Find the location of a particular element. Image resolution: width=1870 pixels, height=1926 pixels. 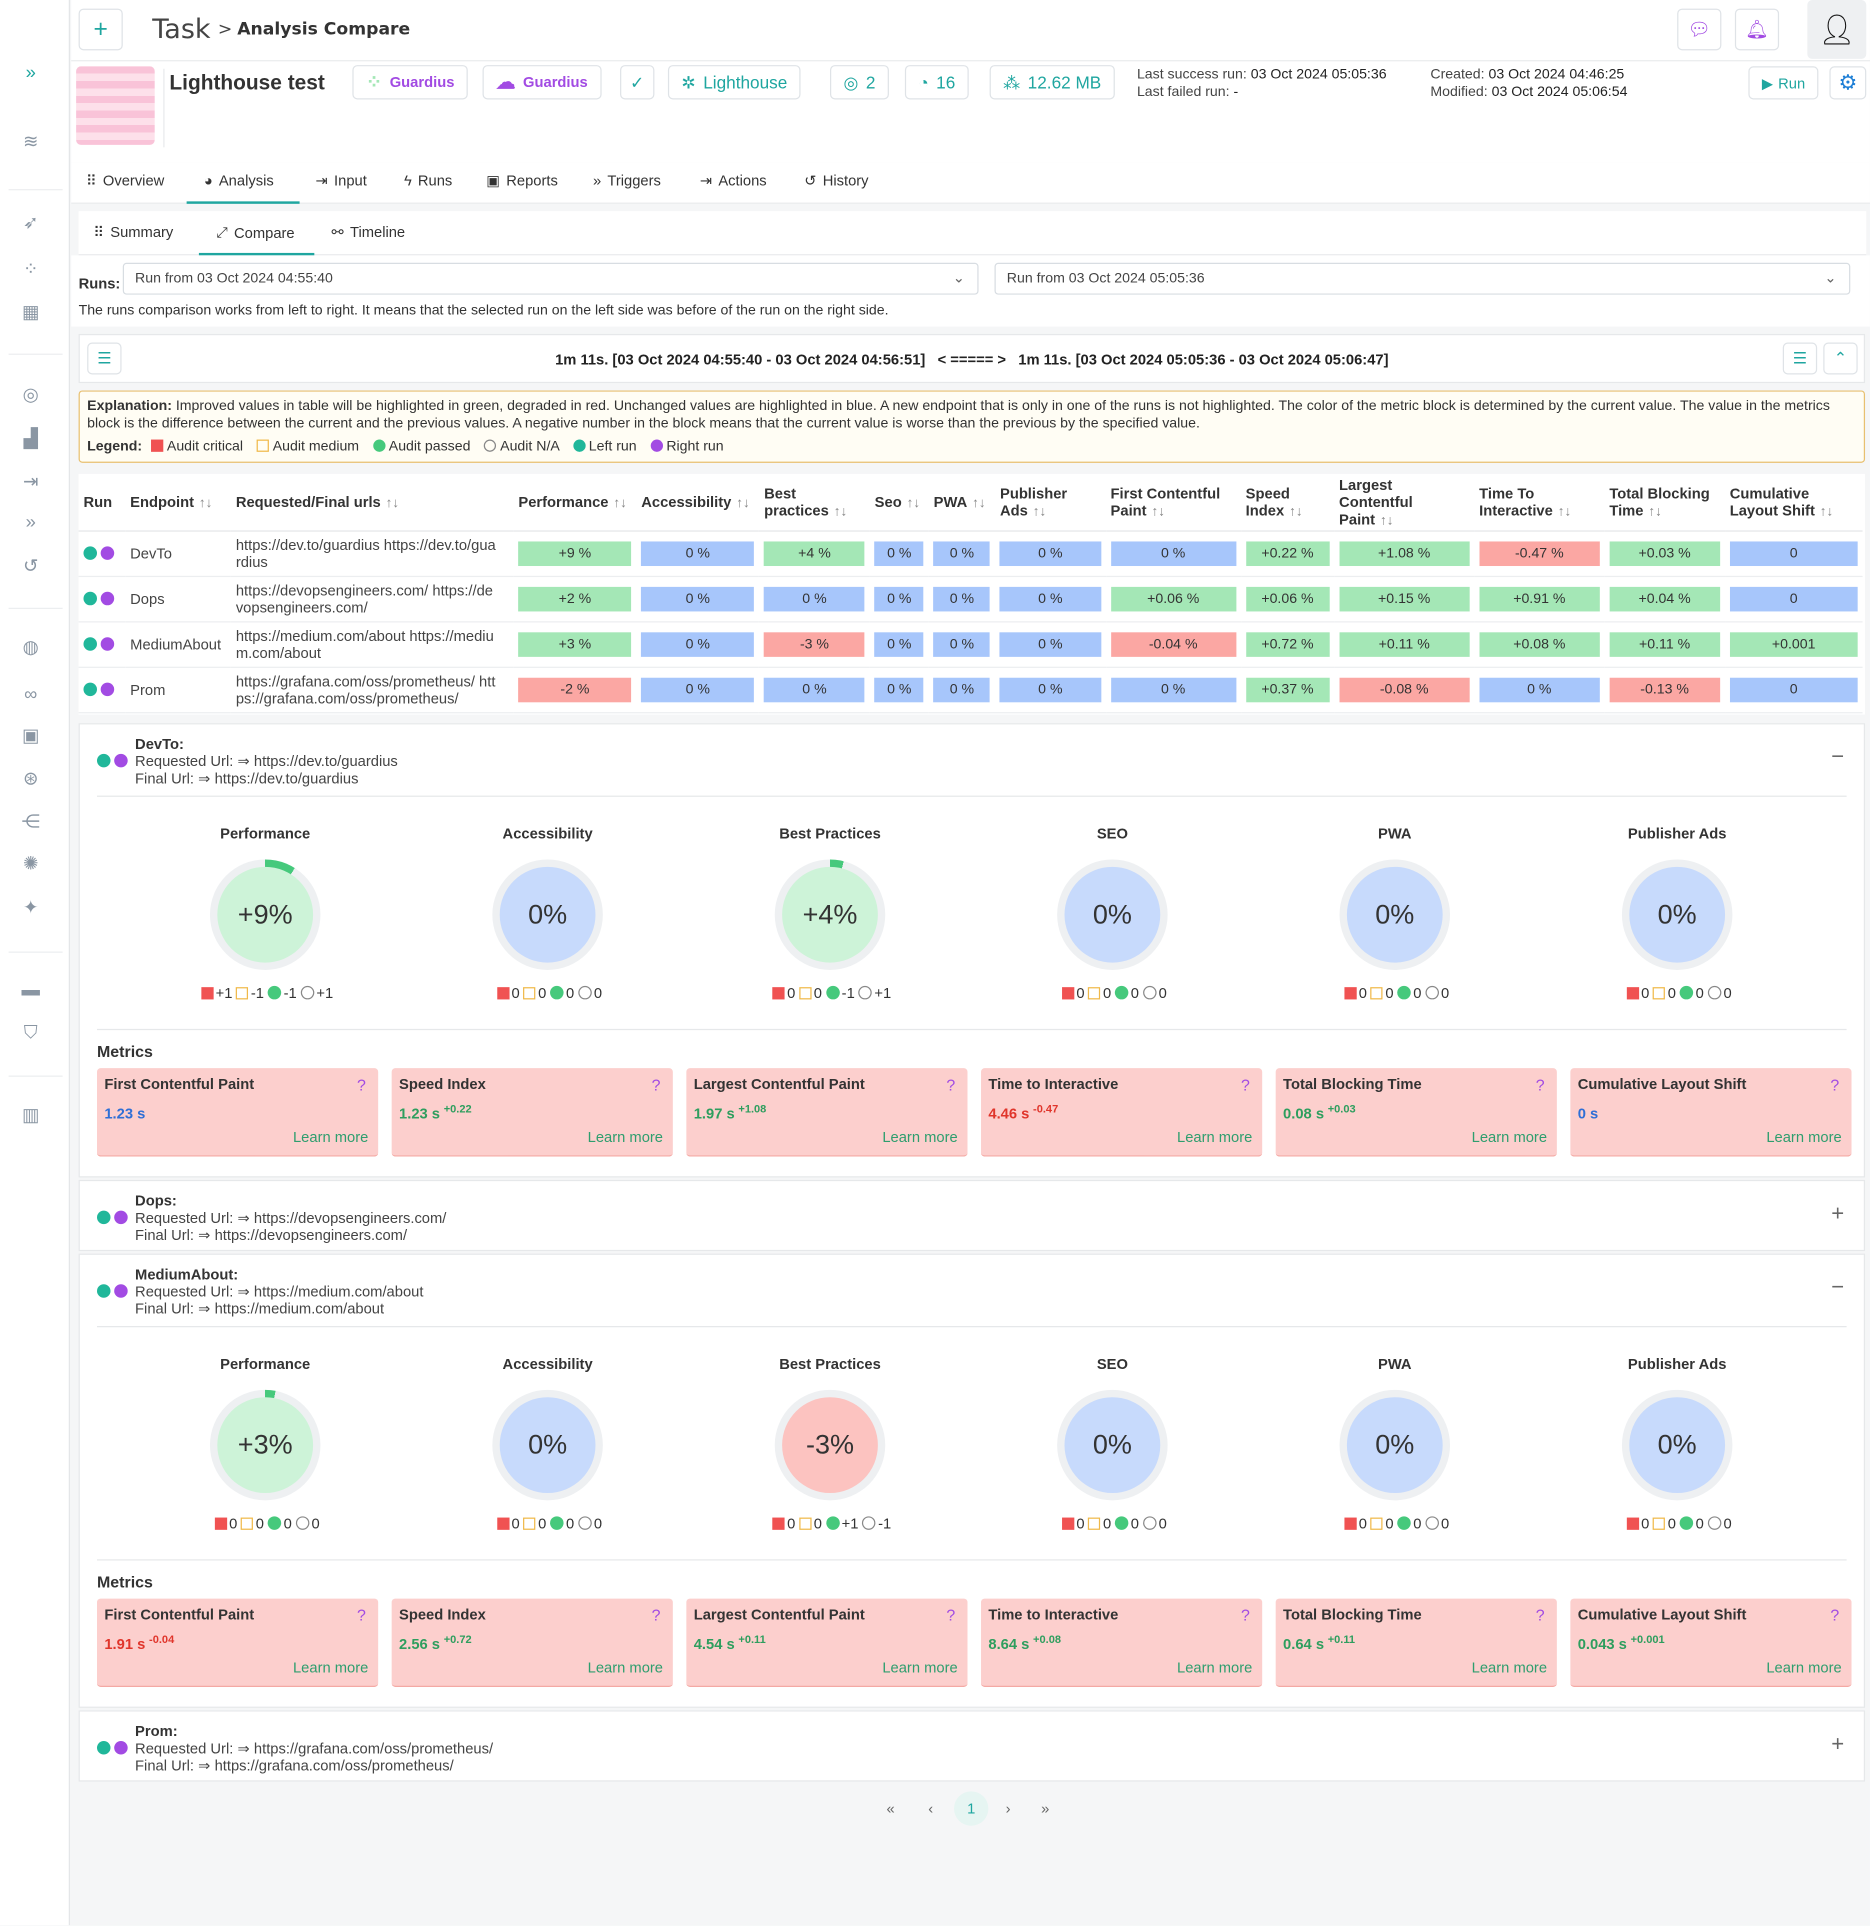

prev-page-button: ‹ is located at coordinates (930, 1808).